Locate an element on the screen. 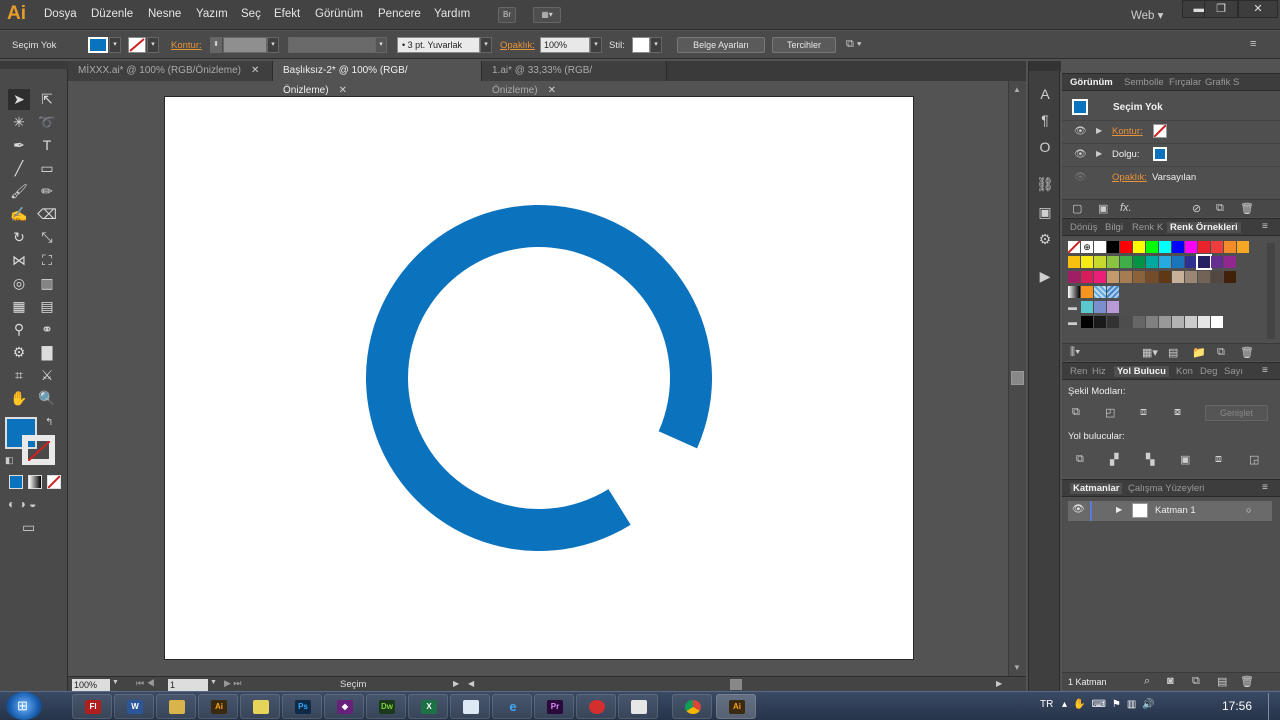 The image size is (1280, 720). tab-color-guide: Renk K is located at coordinates (1147, 227).